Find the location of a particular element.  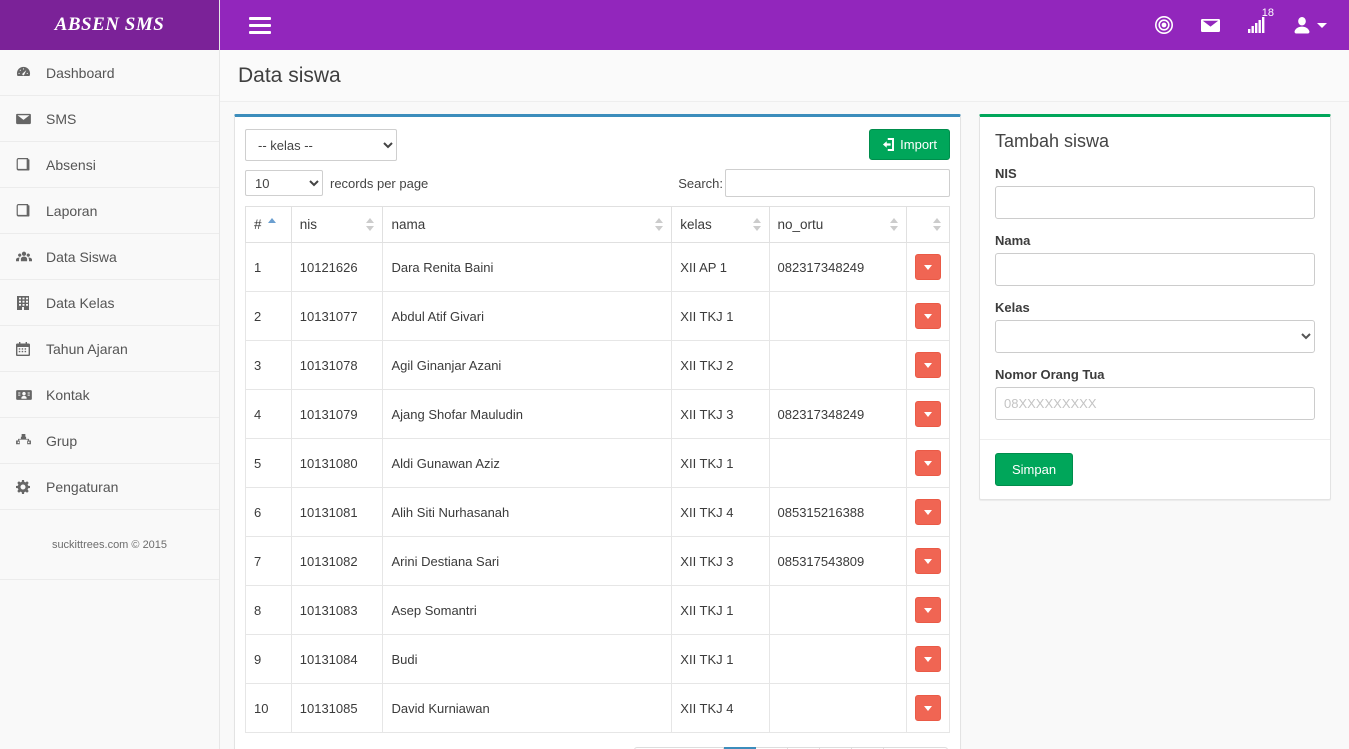

sidebar-item-laporan: Laporan is located at coordinates (109, 211).